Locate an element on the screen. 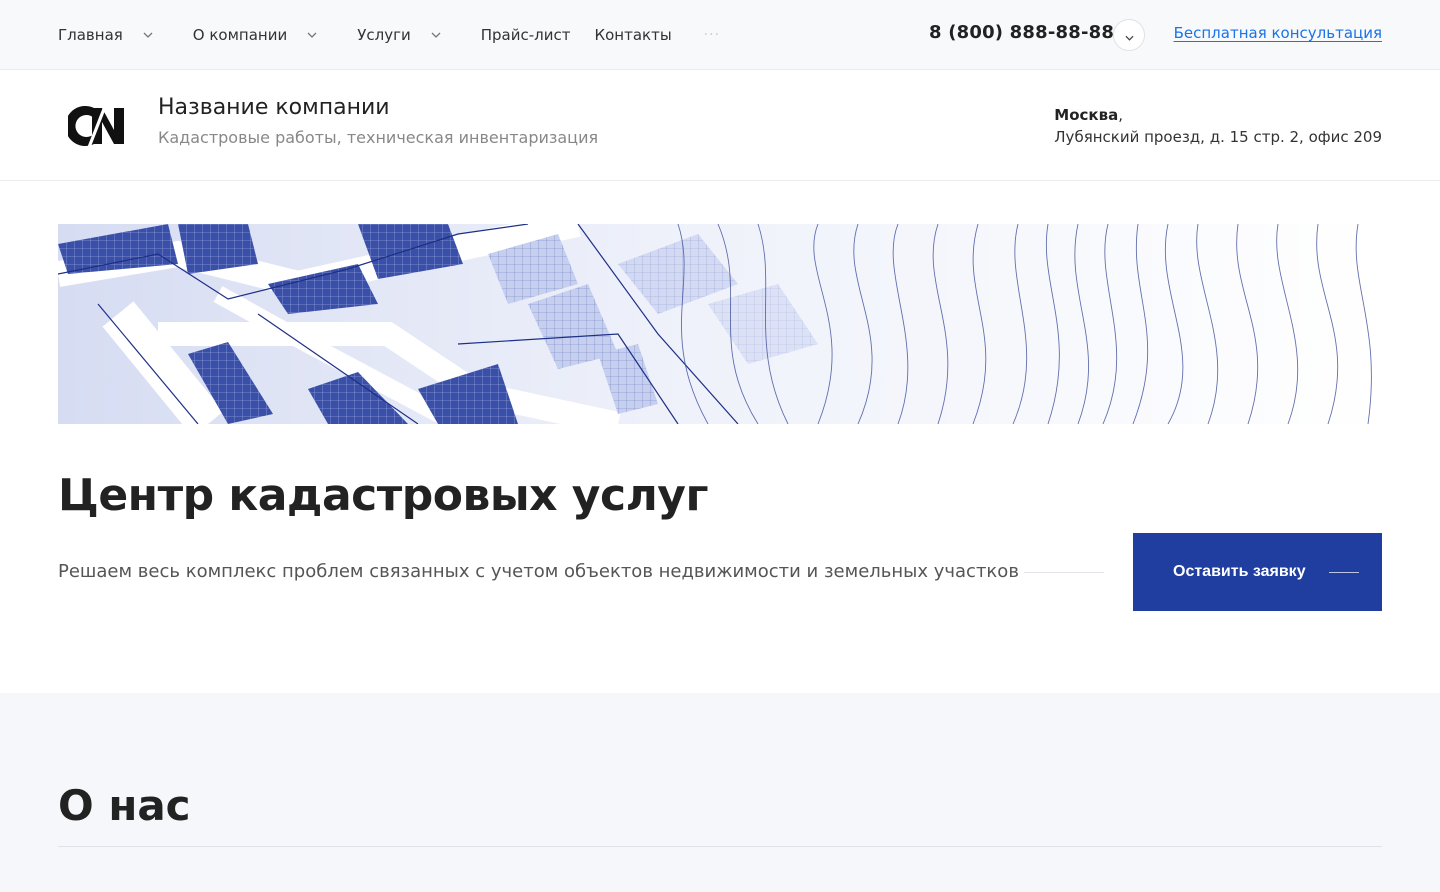  nav-item-pricelist: Прайс-лист is located at coordinates (526, 35).